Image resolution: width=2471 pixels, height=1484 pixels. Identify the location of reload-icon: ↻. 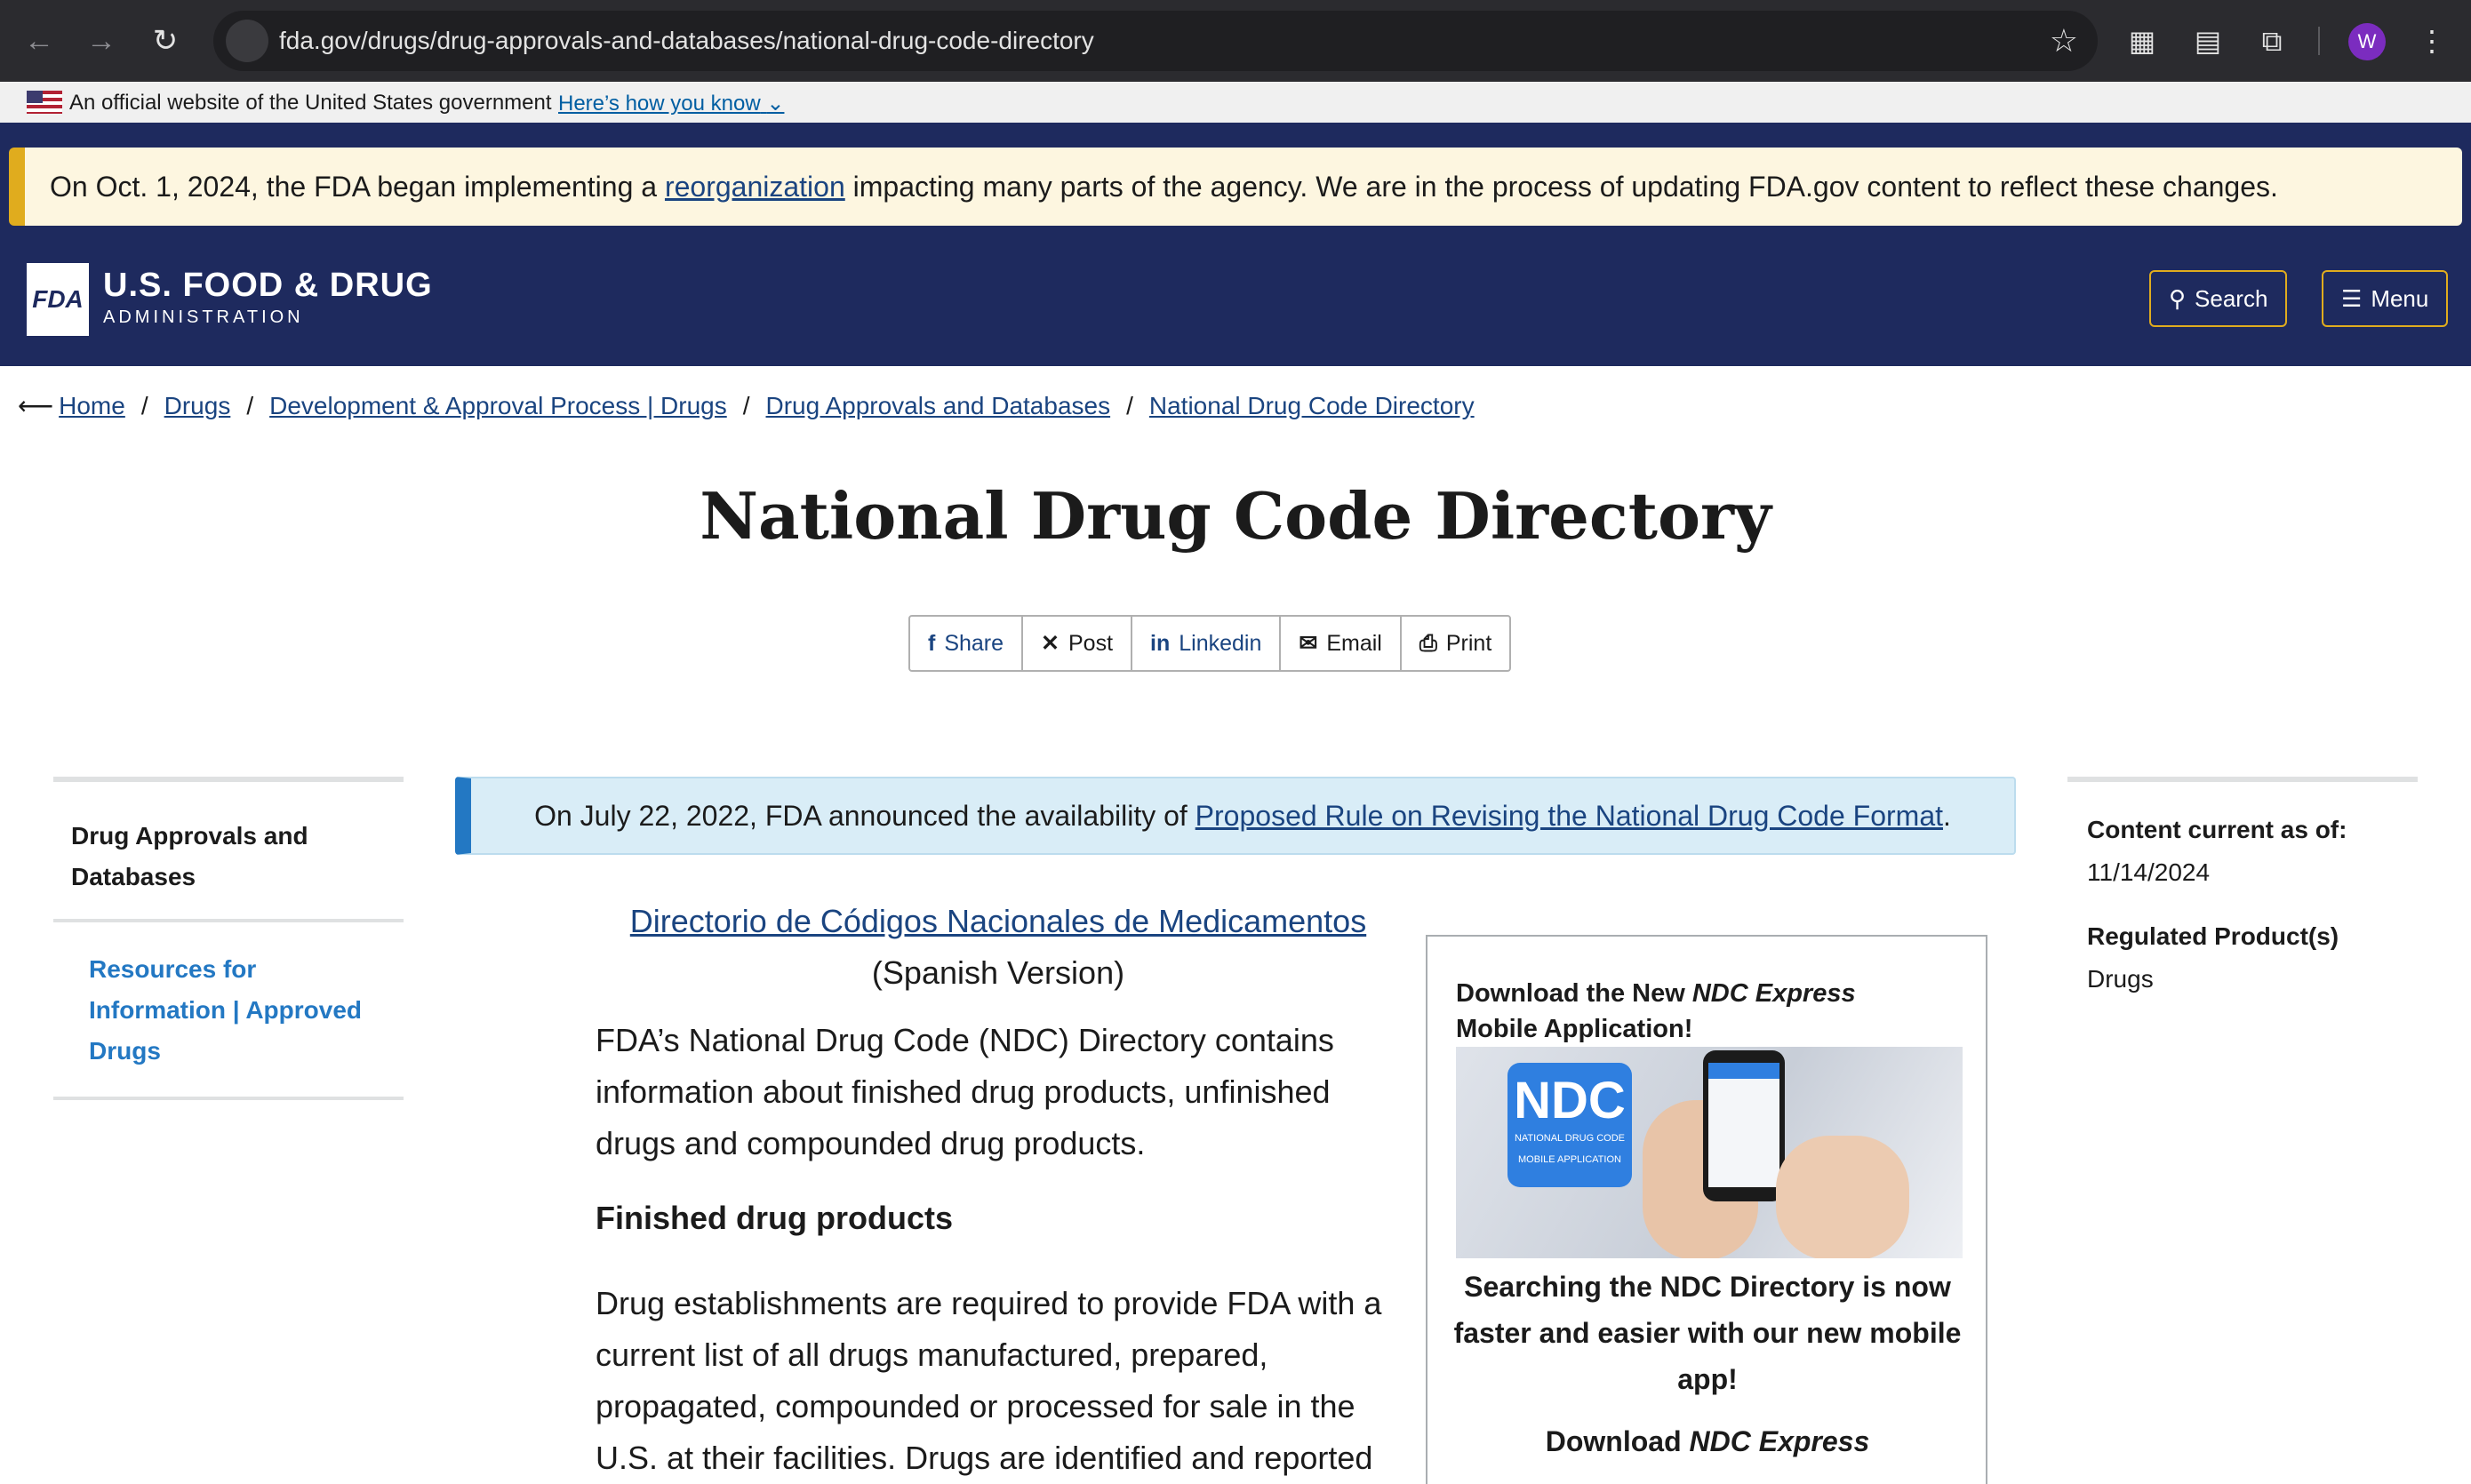
(165, 41).